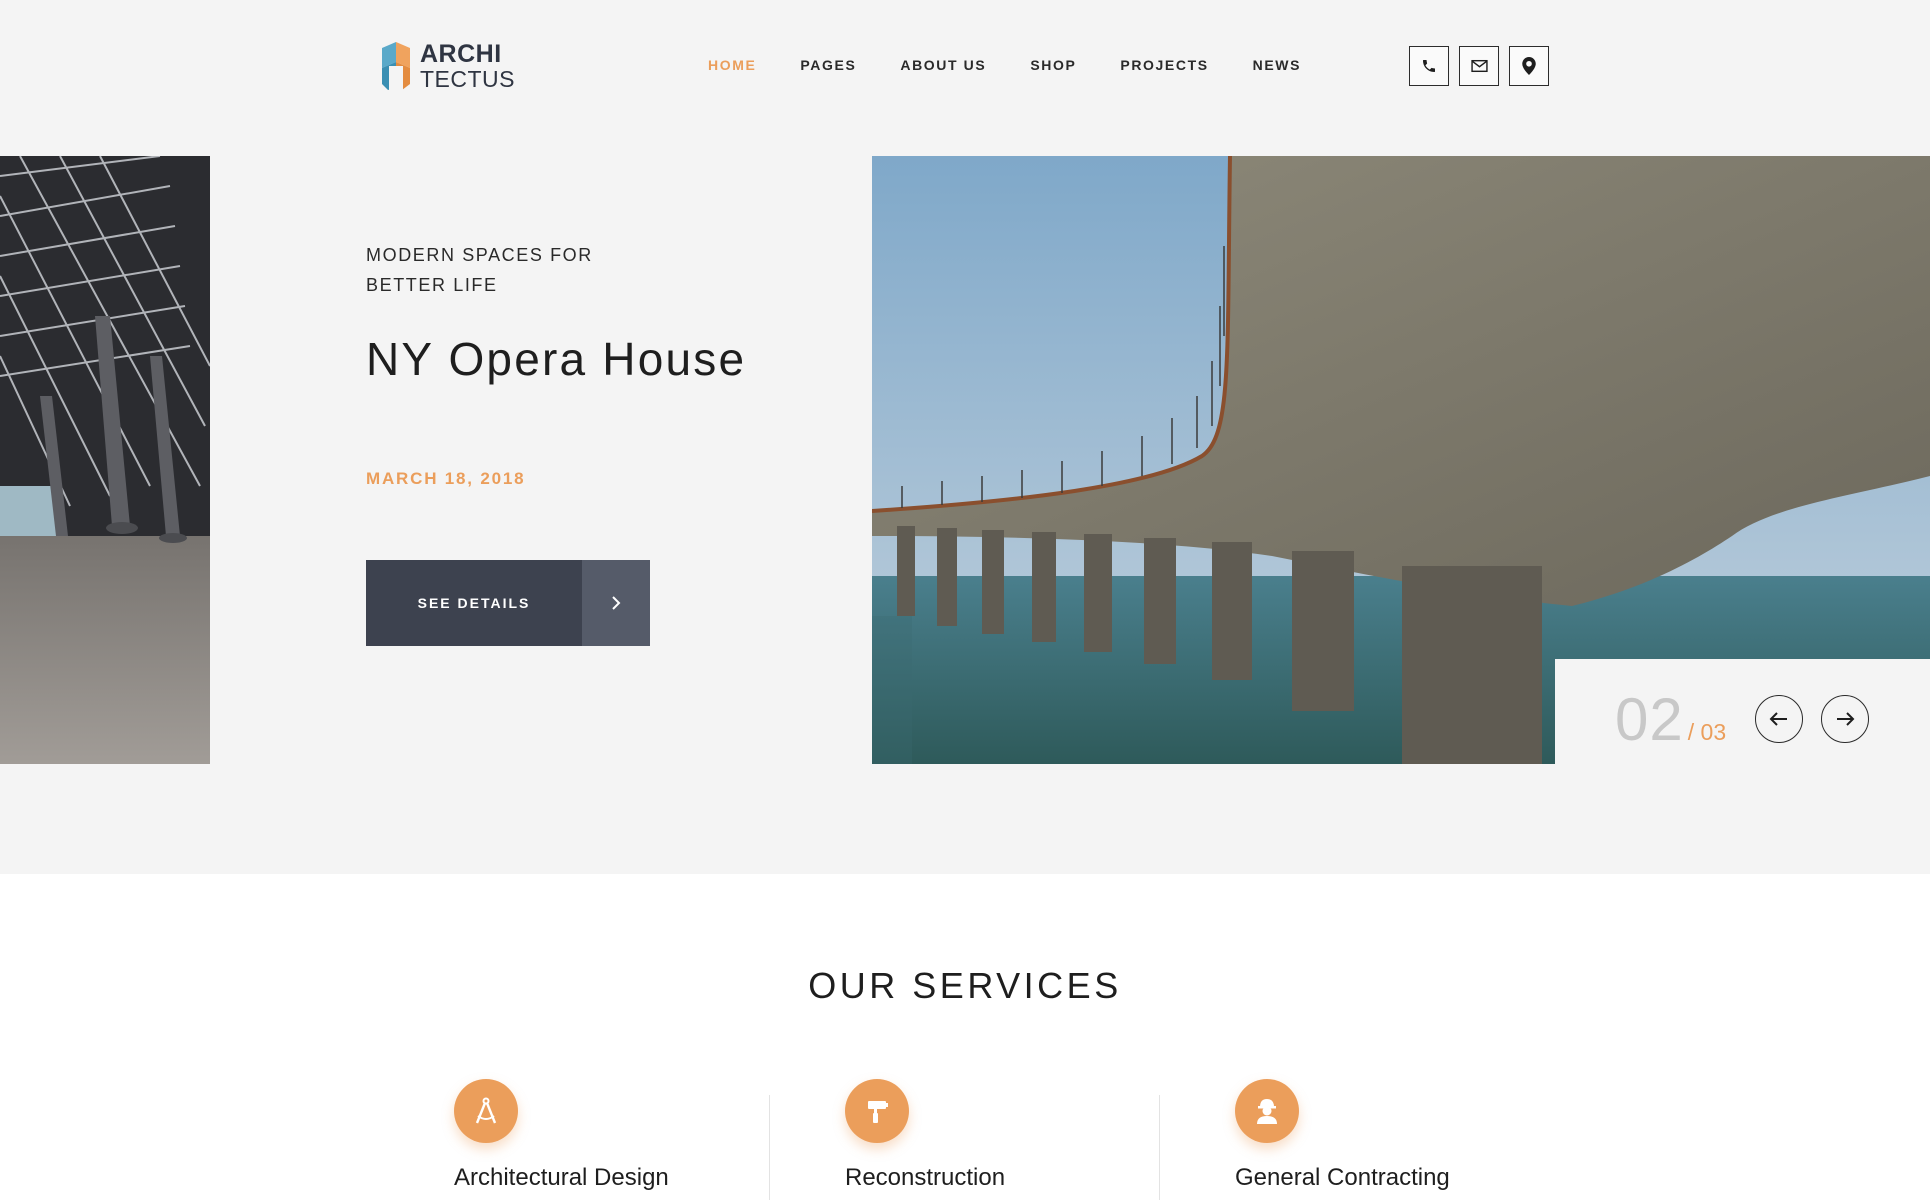  What do you see at coordinates (461, 53) in the screenshot?
I see `logo-text-line1: ARCHI` at bounding box center [461, 53].